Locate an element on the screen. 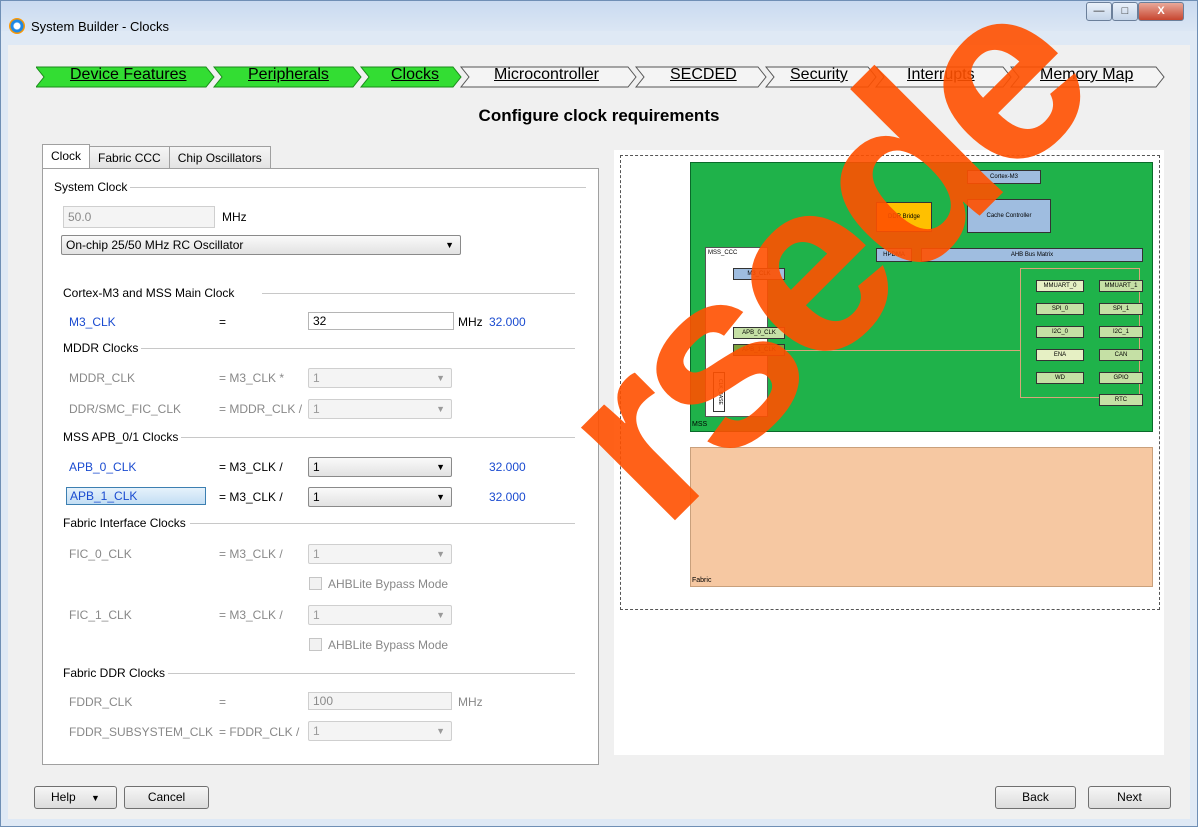  step-peripherals: Peripherals is located at coordinates (288, 75).